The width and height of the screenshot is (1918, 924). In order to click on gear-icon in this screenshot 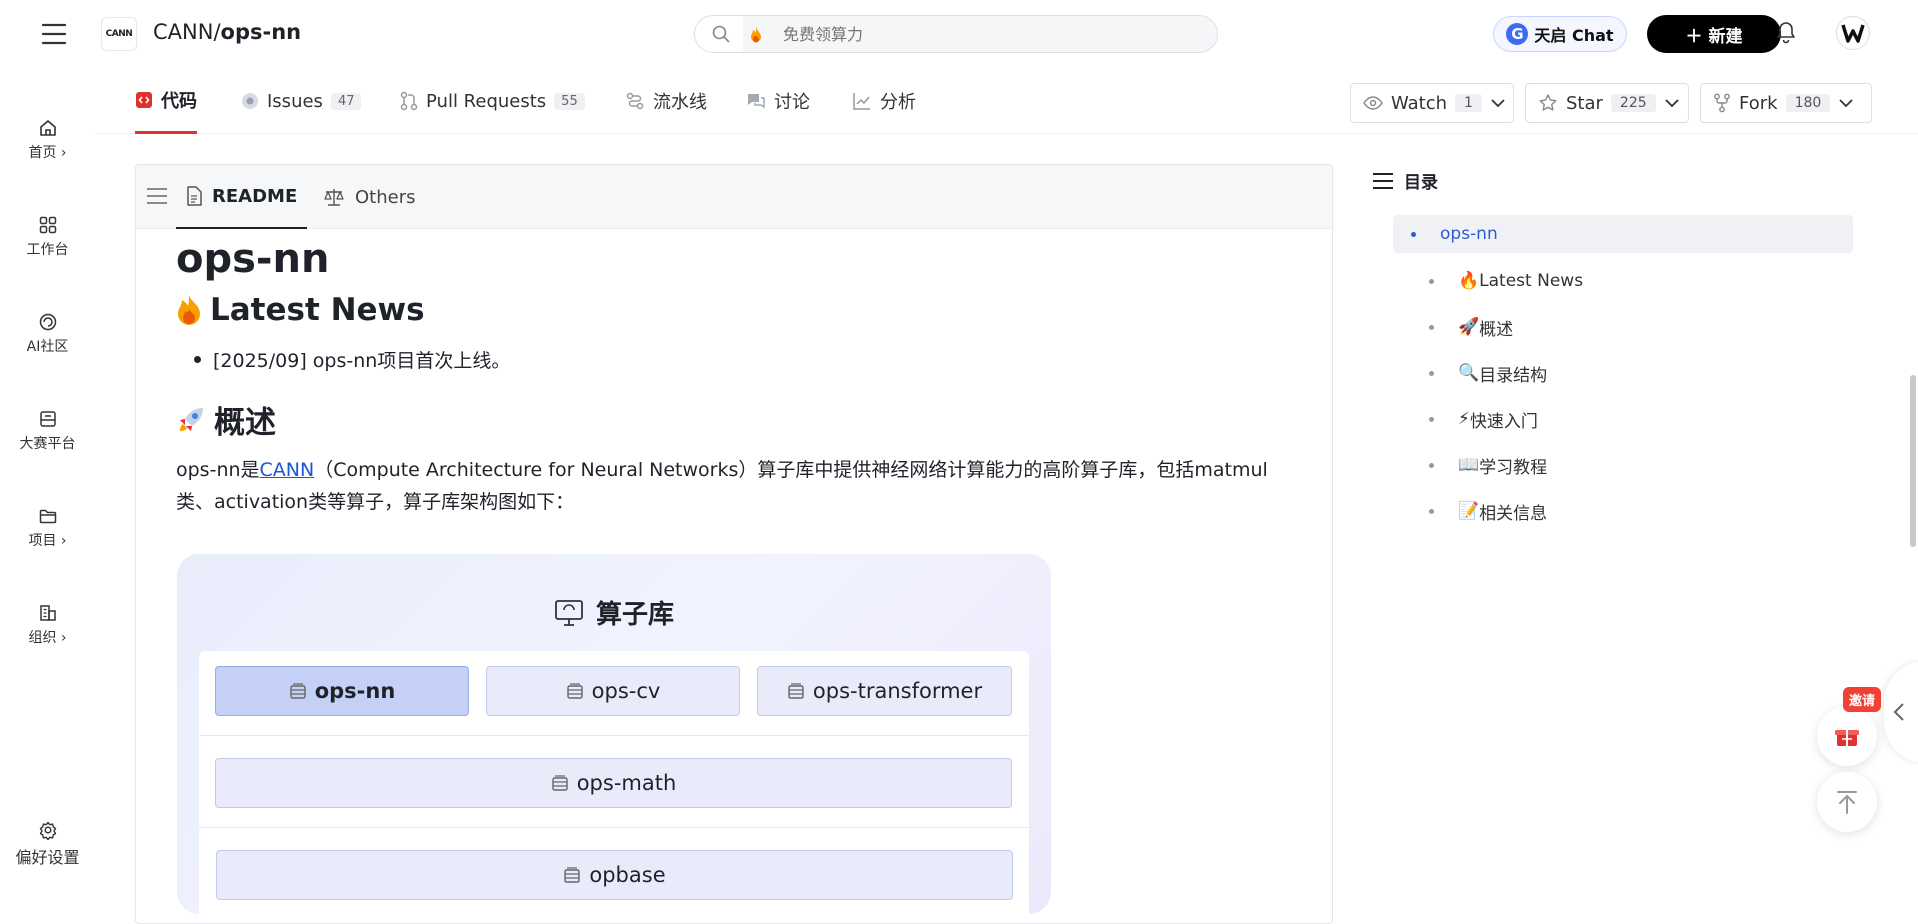, I will do `click(48, 830)`.